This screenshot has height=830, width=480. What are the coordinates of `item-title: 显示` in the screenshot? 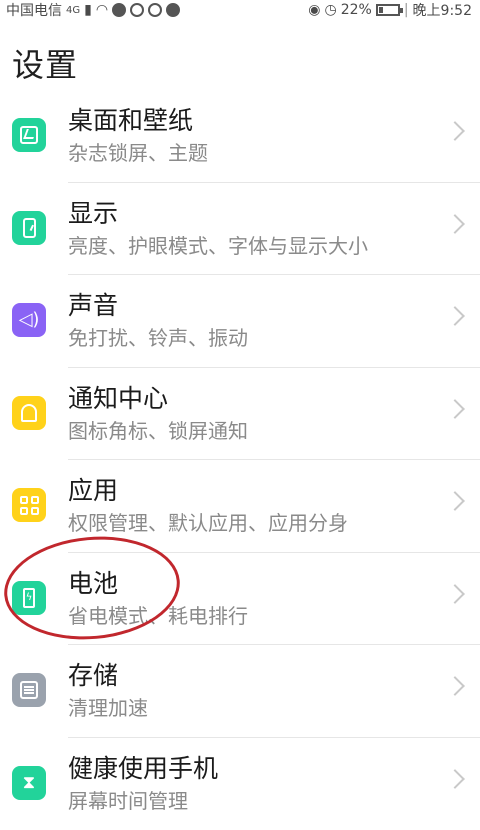 It's located at (218, 214).